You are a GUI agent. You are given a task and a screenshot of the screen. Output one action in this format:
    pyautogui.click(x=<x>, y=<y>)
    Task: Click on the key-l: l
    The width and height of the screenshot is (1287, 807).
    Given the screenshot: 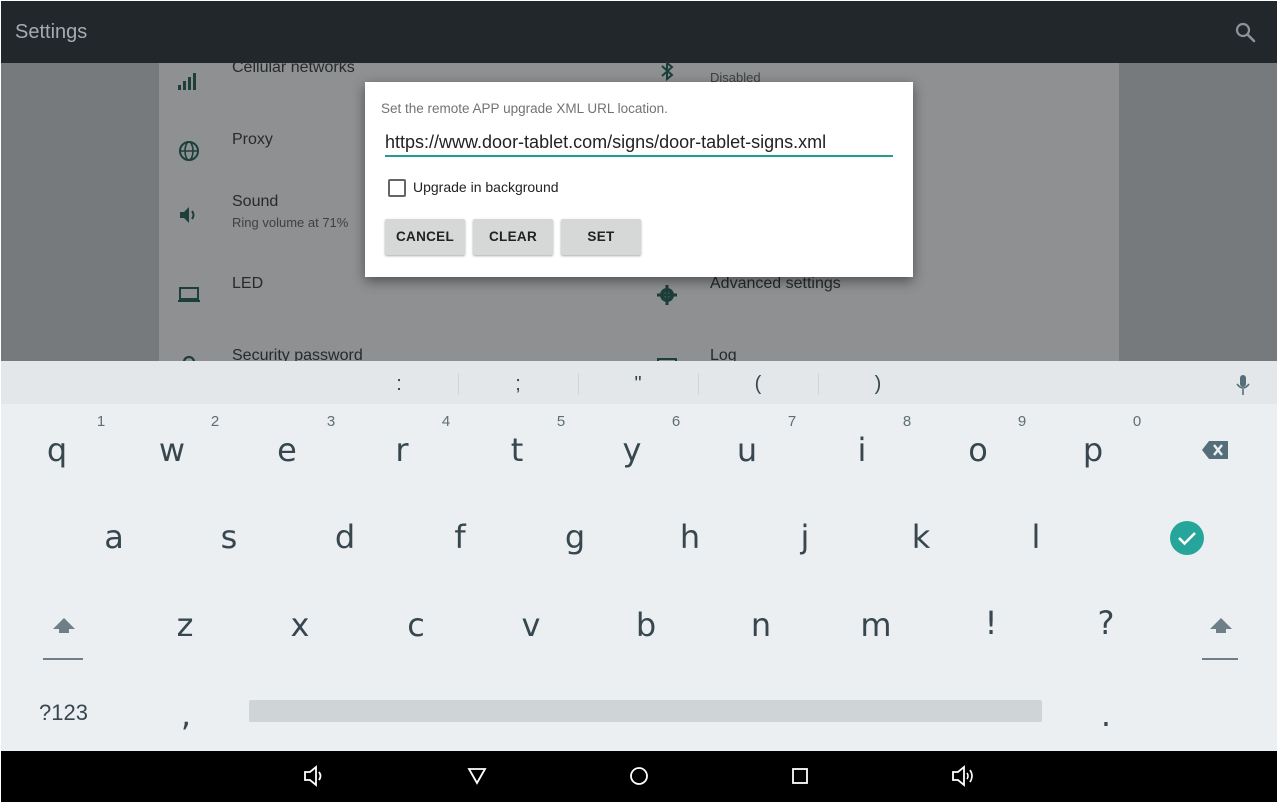 What is the action you would take?
    pyautogui.click(x=1036, y=537)
    